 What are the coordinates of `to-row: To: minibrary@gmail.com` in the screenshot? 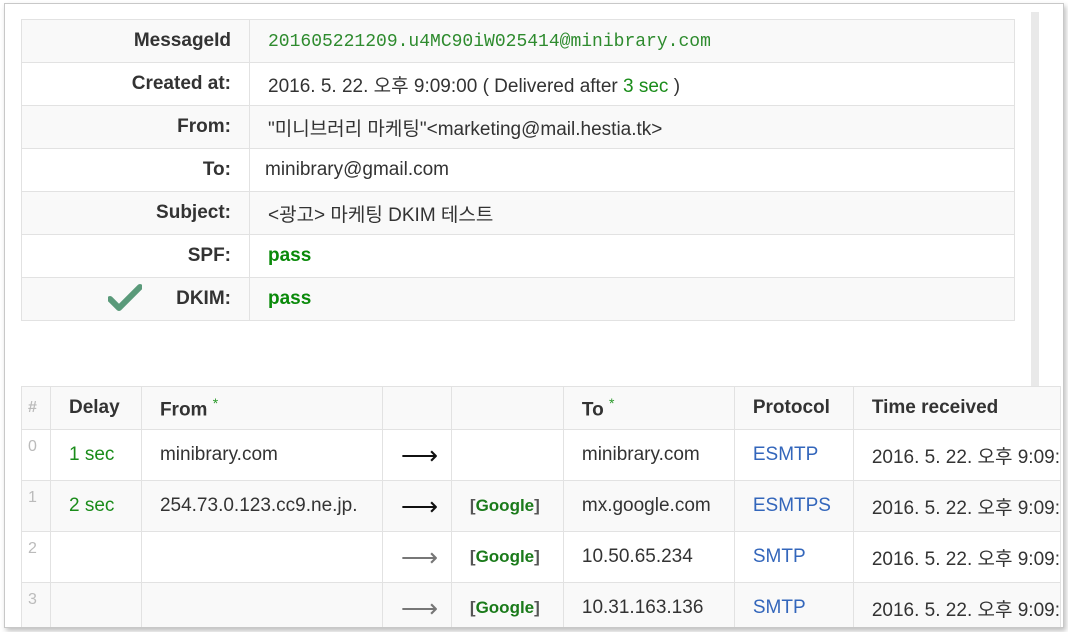 It's located at (518, 170).